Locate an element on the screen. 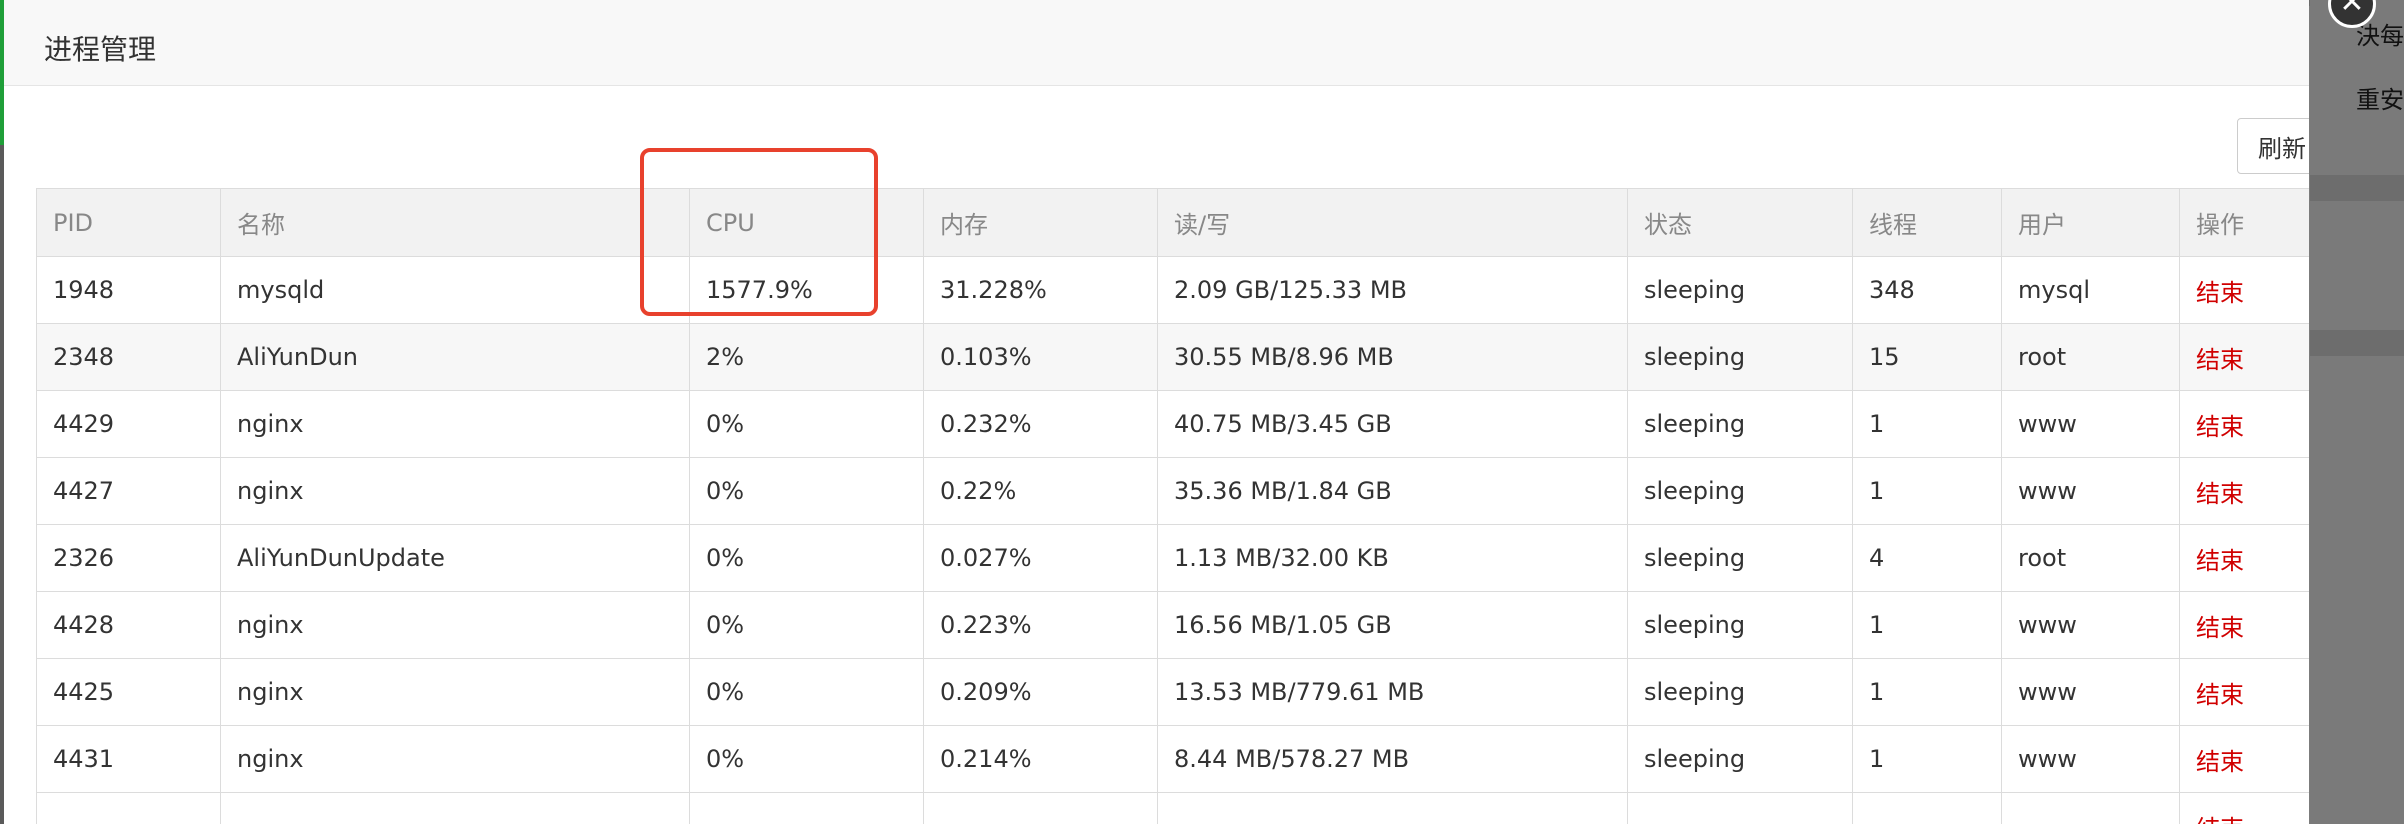 This screenshot has height=824, width=2404. dialog-title: 进程管理 is located at coordinates (100, 49).